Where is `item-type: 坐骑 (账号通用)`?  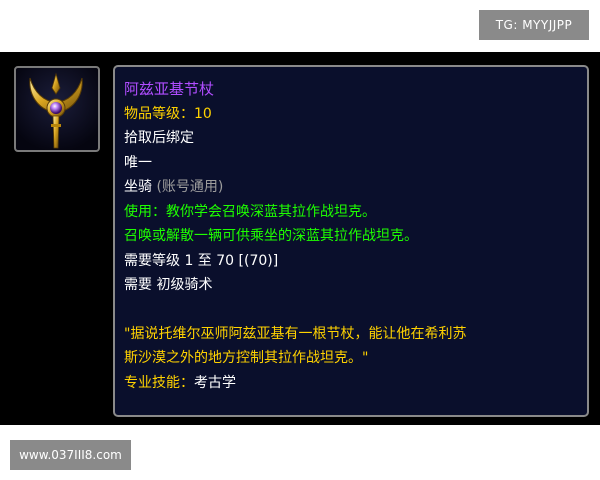
item-type: 坐骑 (账号通用) is located at coordinates (351, 187).